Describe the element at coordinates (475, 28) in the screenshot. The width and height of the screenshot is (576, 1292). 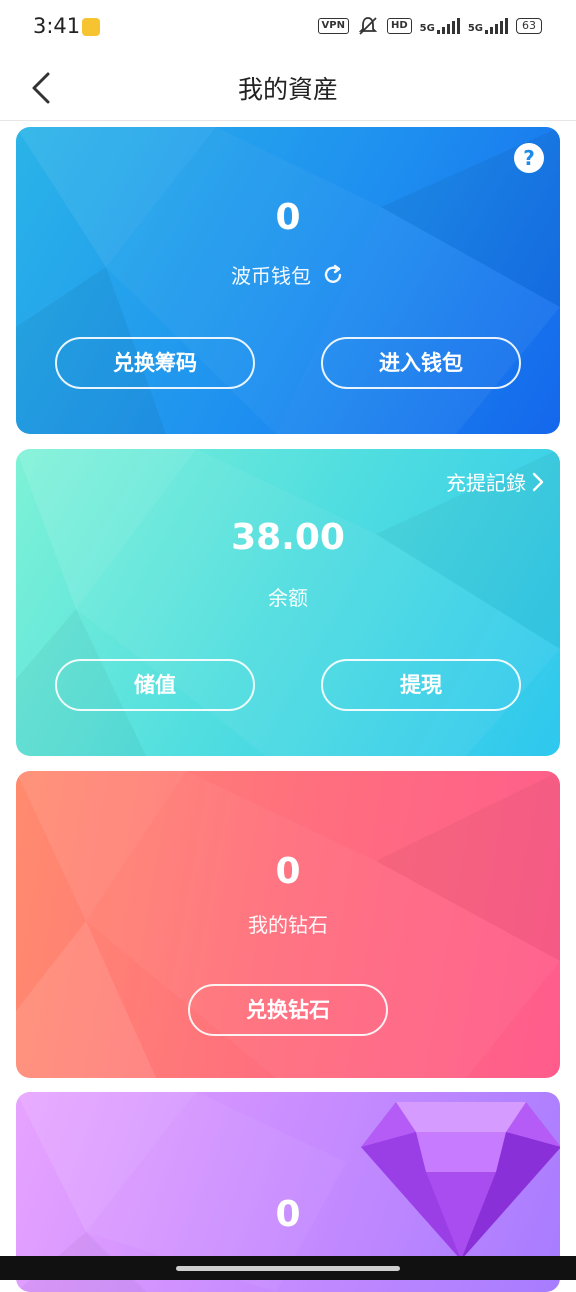
I see `net-label-2: 5G` at that location.